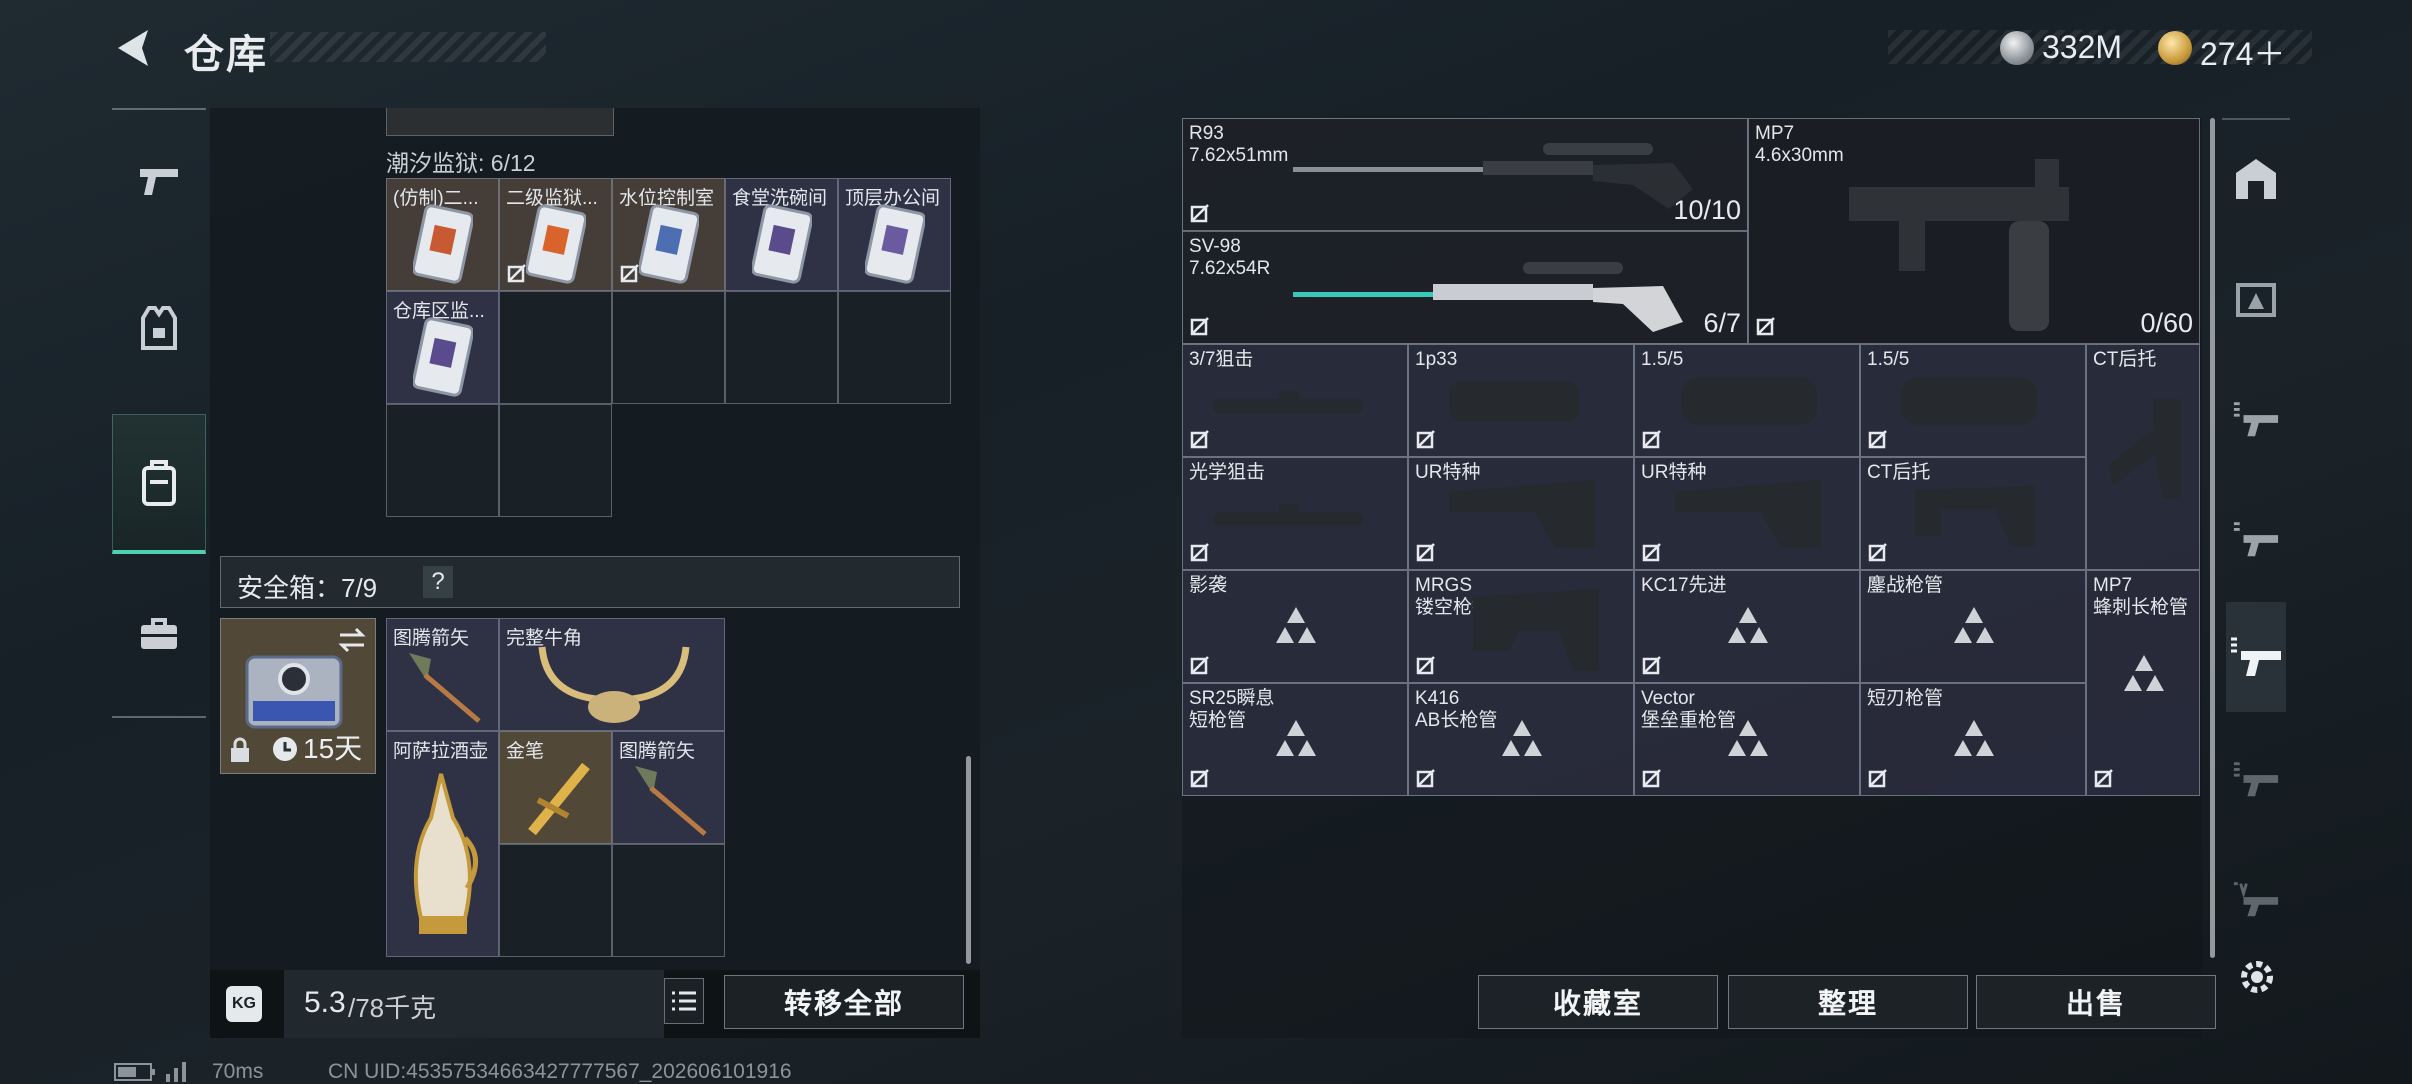  Describe the element at coordinates (1689, 720) in the screenshot. I see `item-sublabel: 堡垒重枪管` at that location.